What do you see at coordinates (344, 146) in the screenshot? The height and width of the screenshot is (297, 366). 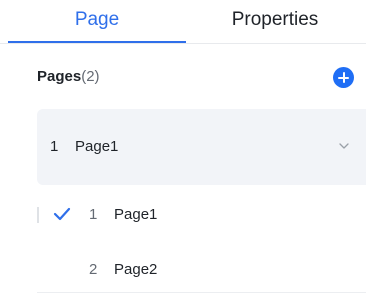 I see `chevron-down-icon` at bounding box center [344, 146].